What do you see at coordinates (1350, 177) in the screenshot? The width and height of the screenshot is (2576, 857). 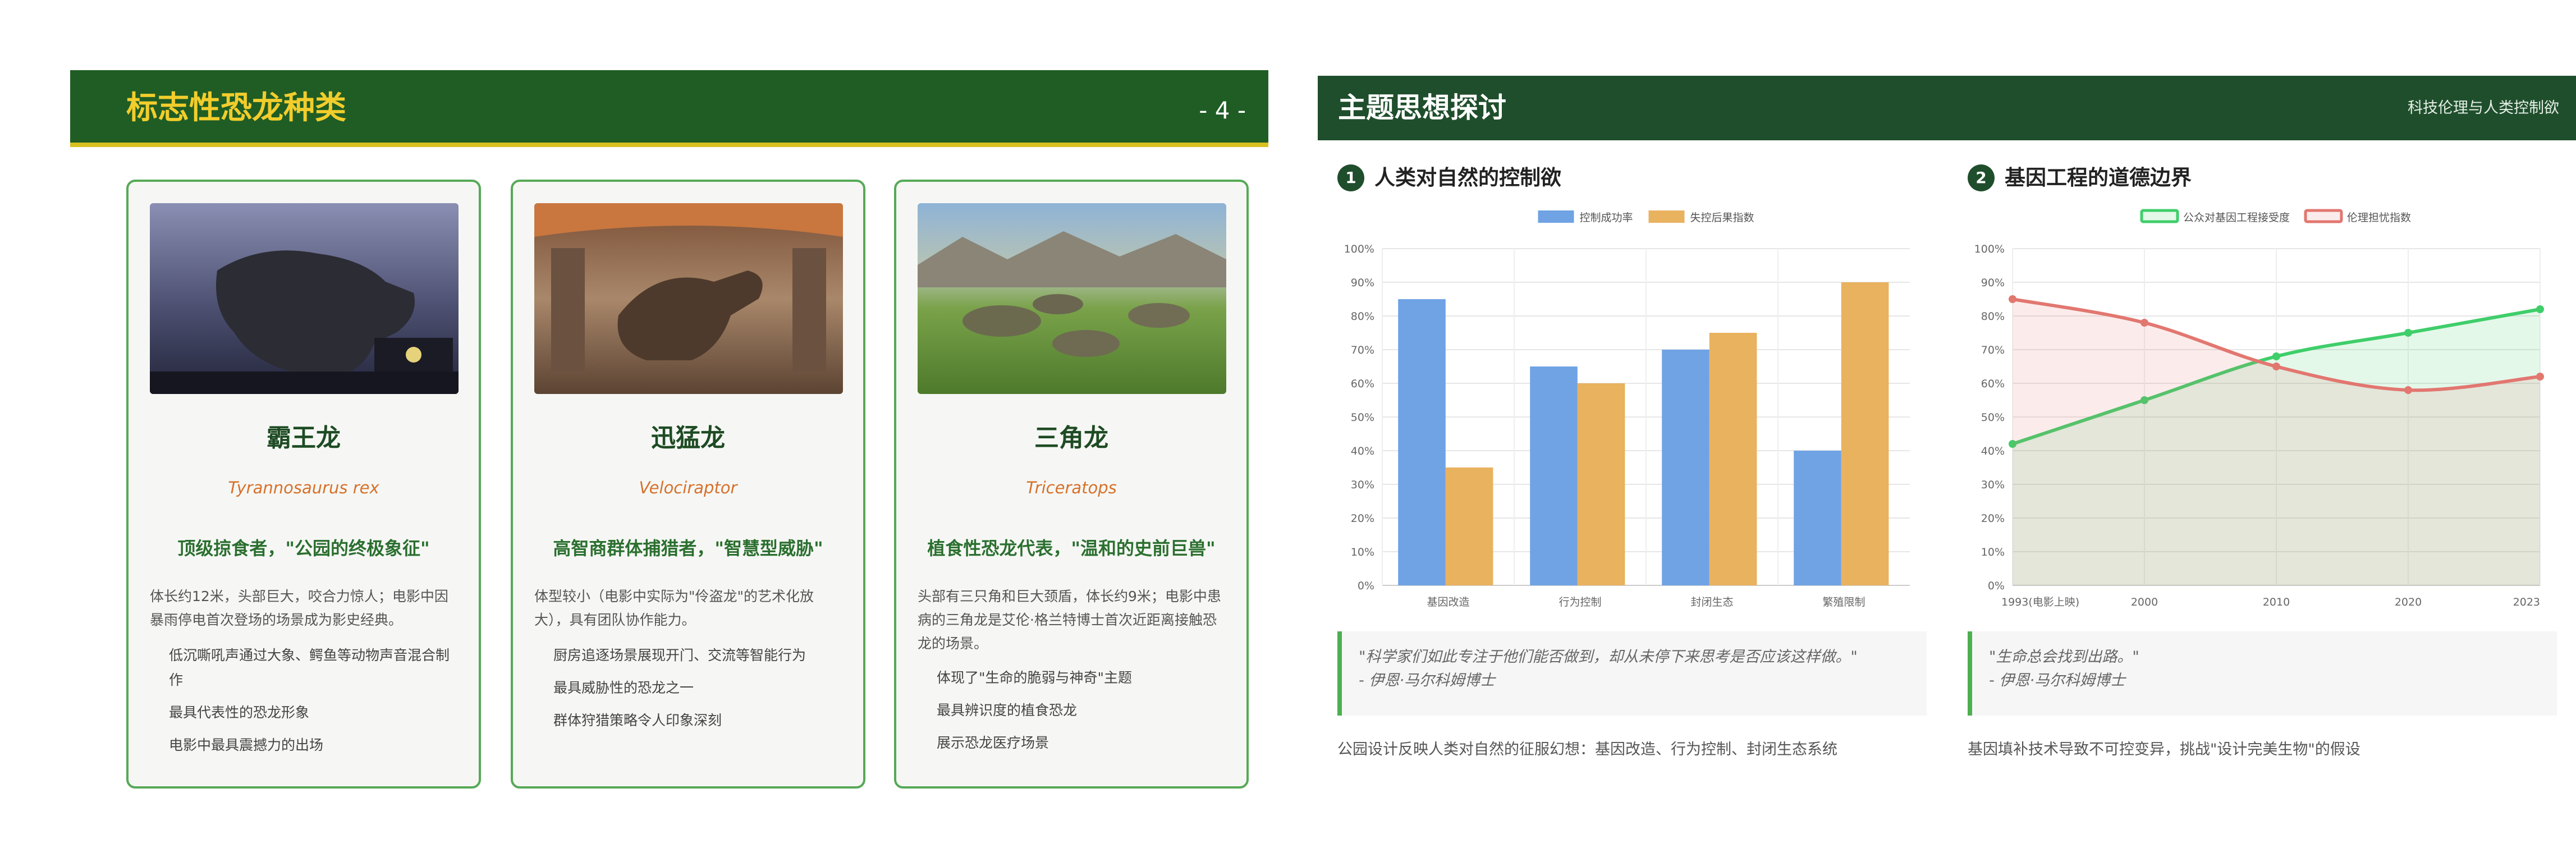 I see `panel-number-badge: 1` at bounding box center [1350, 177].